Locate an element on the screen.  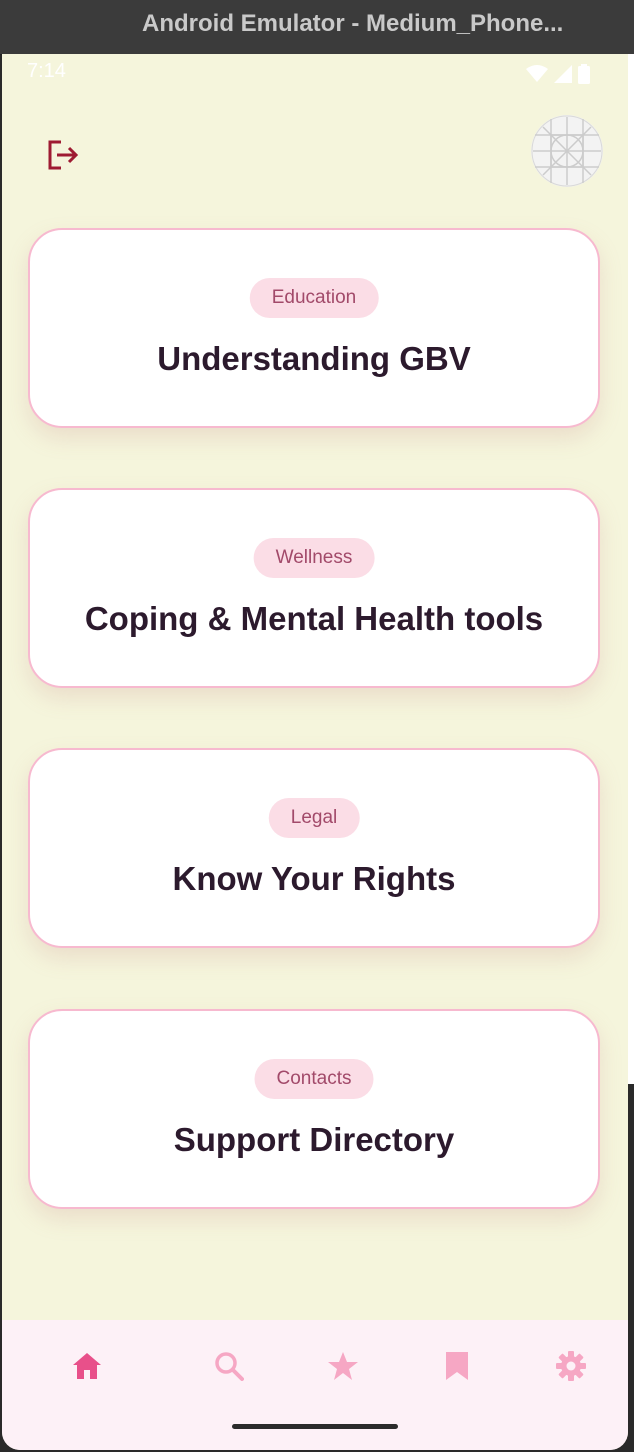
category-chip: Legal is located at coordinates (314, 818).